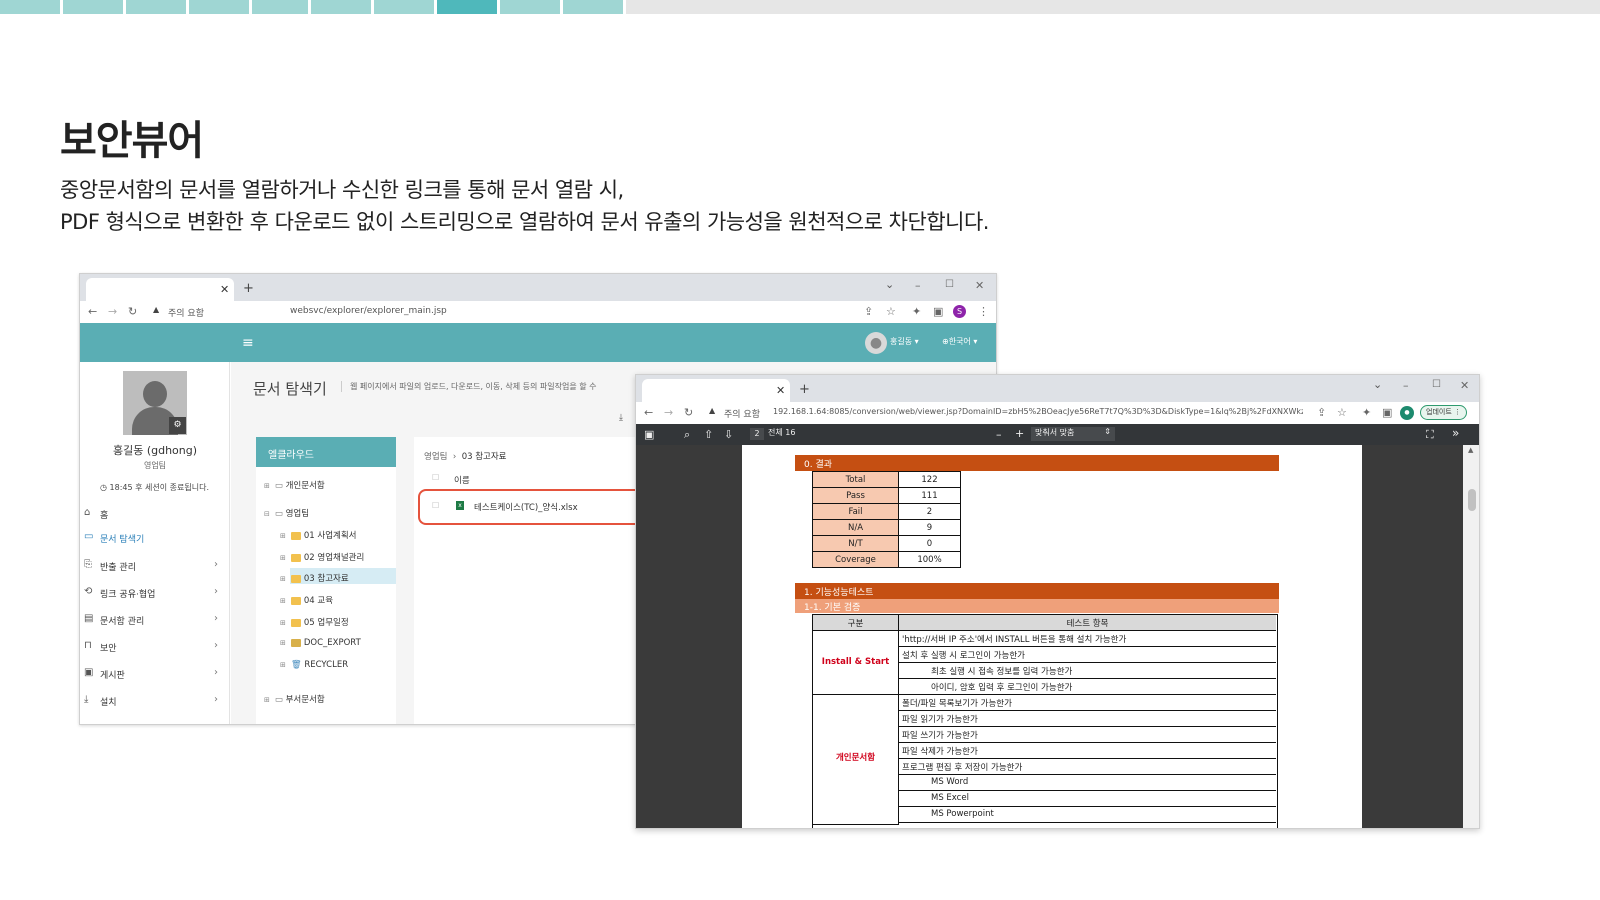 The width and height of the screenshot is (1600, 900). What do you see at coordinates (151, 538) in the screenshot?
I see `sidebar-item-explorer: ▭ 문서 탐색기` at bounding box center [151, 538].